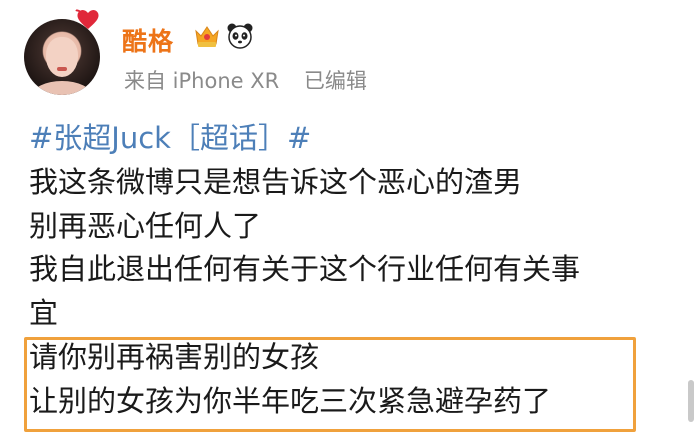 This screenshot has height=436, width=700. Describe the element at coordinates (62, 88) in the screenshot. I see `avatar-shoulder` at that location.